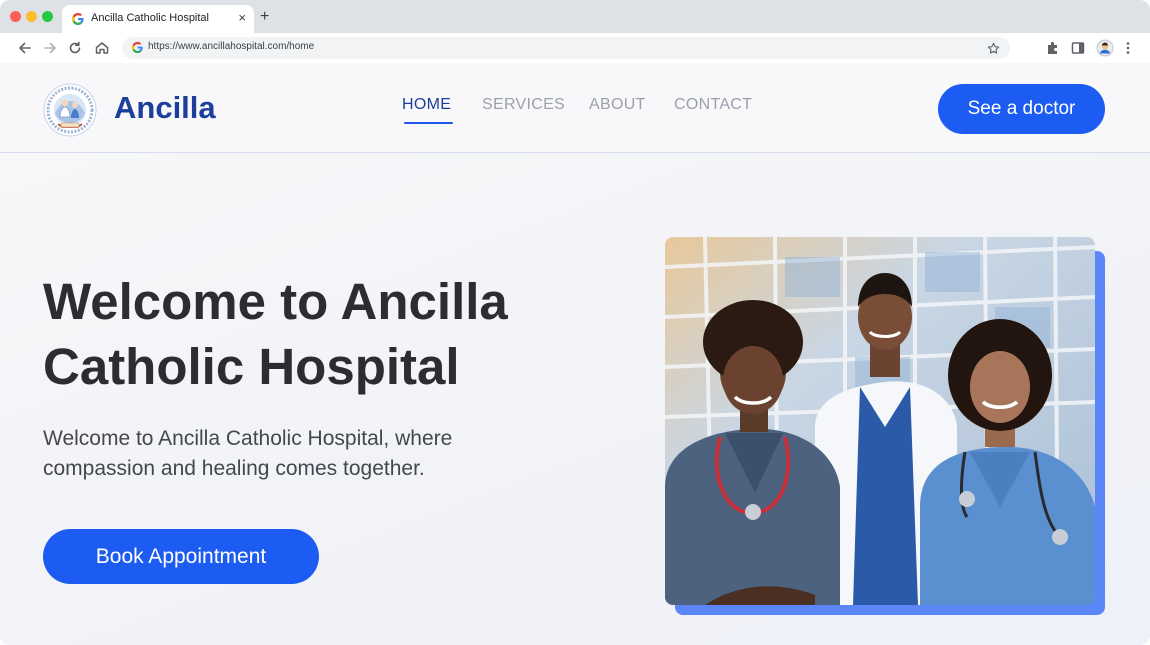 The height and width of the screenshot is (645, 1150). What do you see at coordinates (150, 18) in the screenshot?
I see `tab-title: Ancilla Catholic Hospital` at bounding box center [150, 18].